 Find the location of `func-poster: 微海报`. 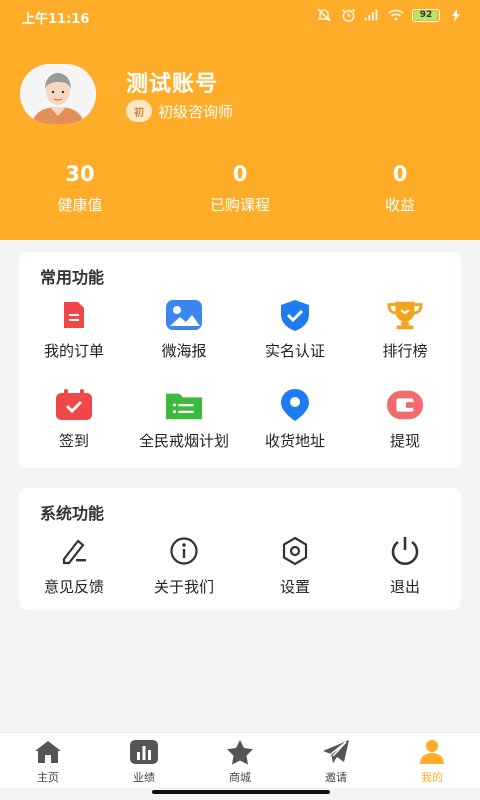

func-poster: 微海报 is located at coordinates (184, 329).